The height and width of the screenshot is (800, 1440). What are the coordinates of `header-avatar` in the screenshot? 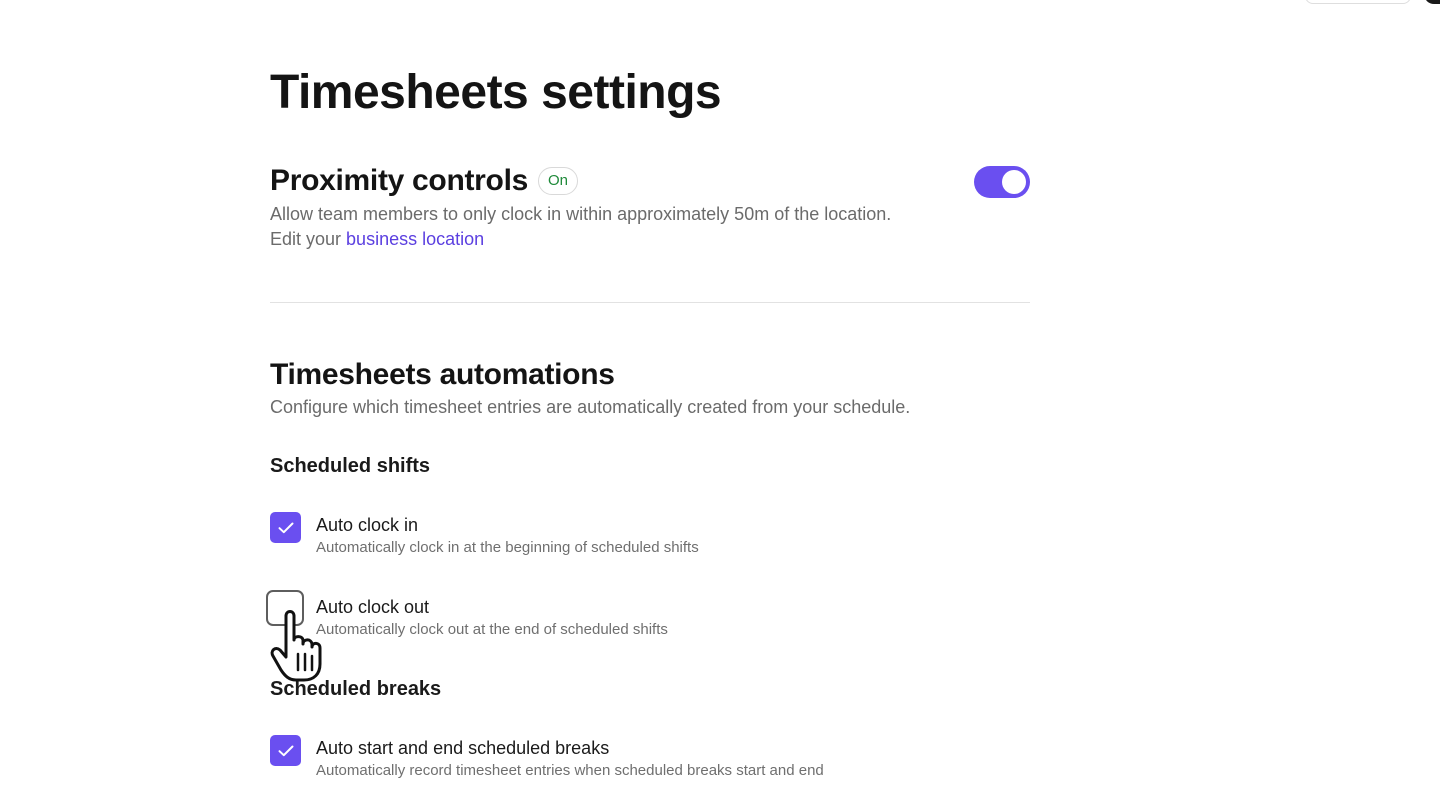 It's located at (1432, 2).